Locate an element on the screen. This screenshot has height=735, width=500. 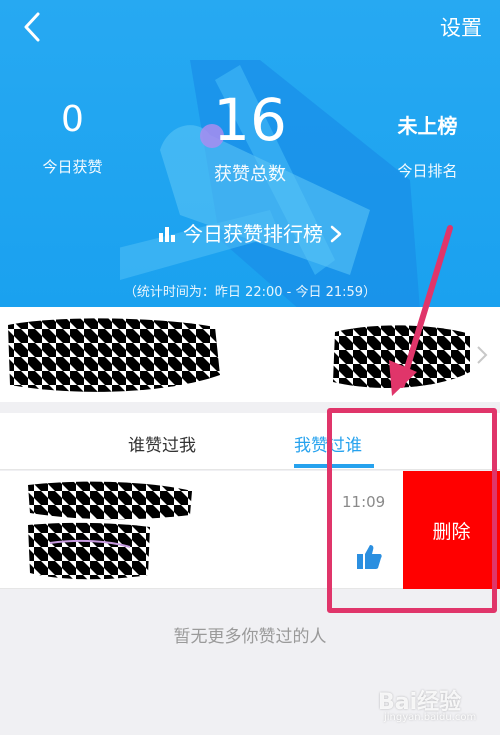
tab-who-liked-me: 谁赞过我 is located at coordinates (162, 443).